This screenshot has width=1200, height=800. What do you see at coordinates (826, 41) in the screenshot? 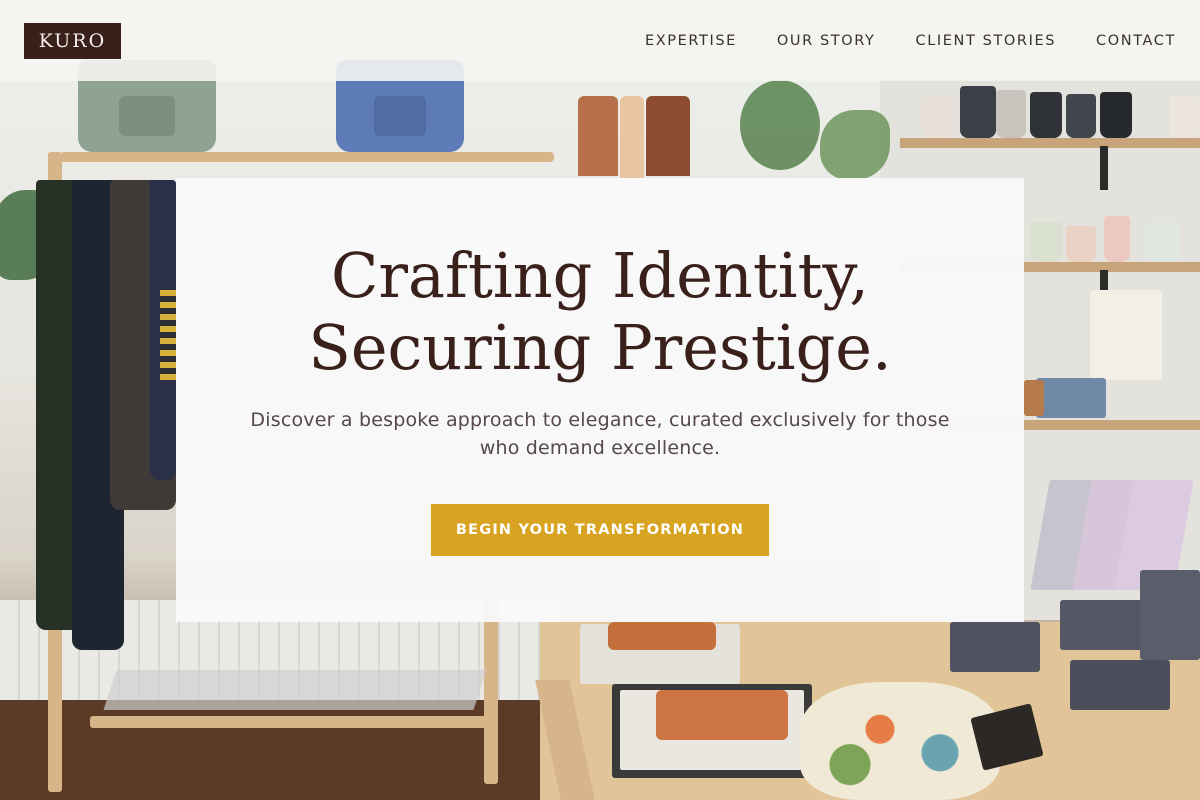
I see `nav-link-our-story: OUR STORY` at bounding box center [826, 41].